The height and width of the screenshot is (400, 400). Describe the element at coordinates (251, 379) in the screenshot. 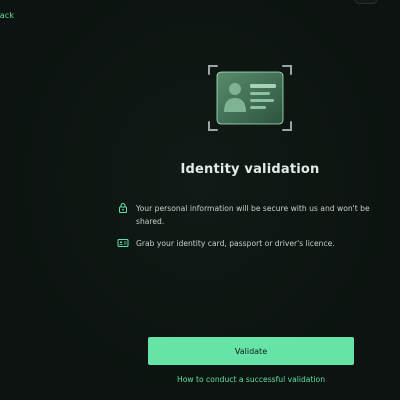

I see `howto-link: How to conduct a successful validation` at that location.